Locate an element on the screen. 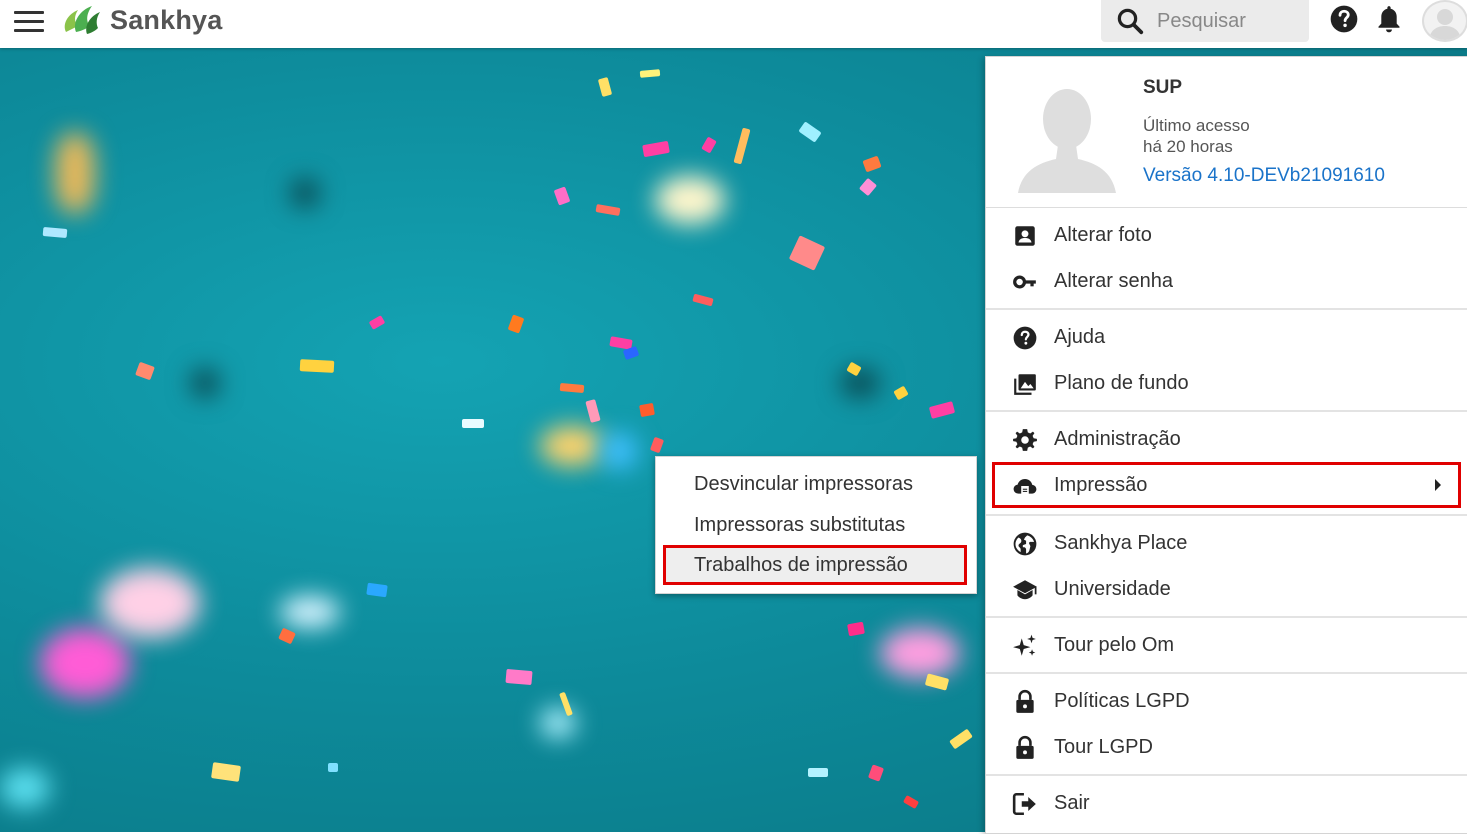  hamburger-menu-icon is located at coordinates (29, 22).